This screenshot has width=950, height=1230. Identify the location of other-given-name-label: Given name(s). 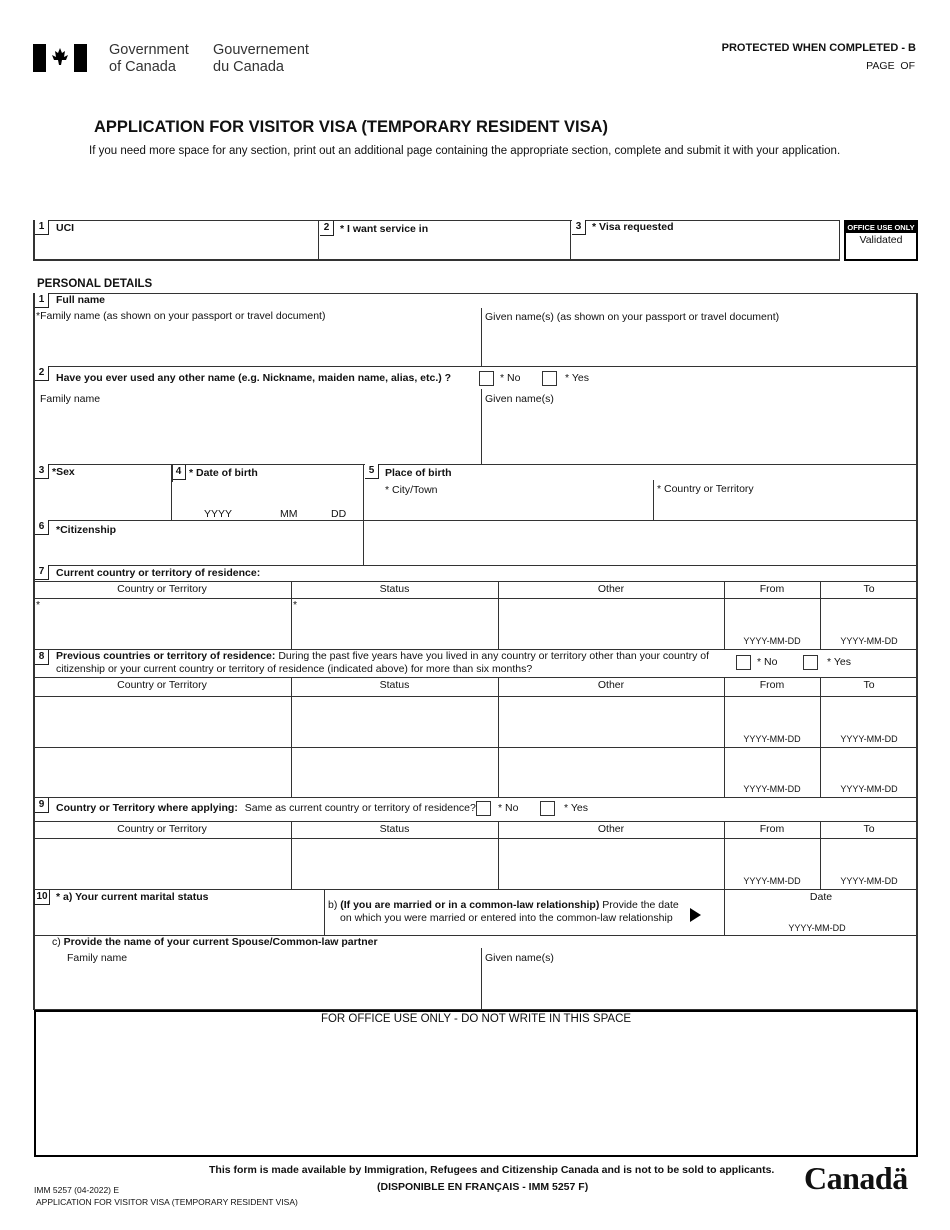
(519, 399).